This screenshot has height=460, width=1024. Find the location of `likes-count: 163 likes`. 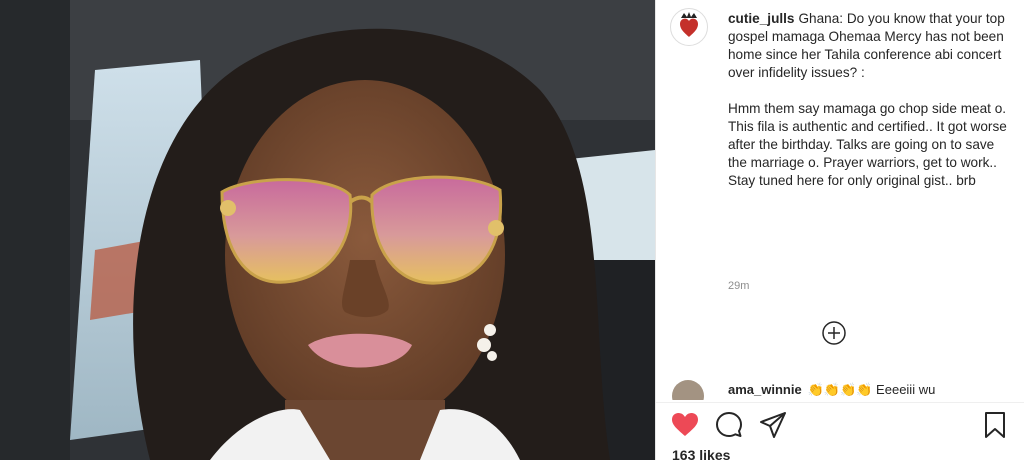

likes-count: 163 likes is located at coordinates (701, 453).